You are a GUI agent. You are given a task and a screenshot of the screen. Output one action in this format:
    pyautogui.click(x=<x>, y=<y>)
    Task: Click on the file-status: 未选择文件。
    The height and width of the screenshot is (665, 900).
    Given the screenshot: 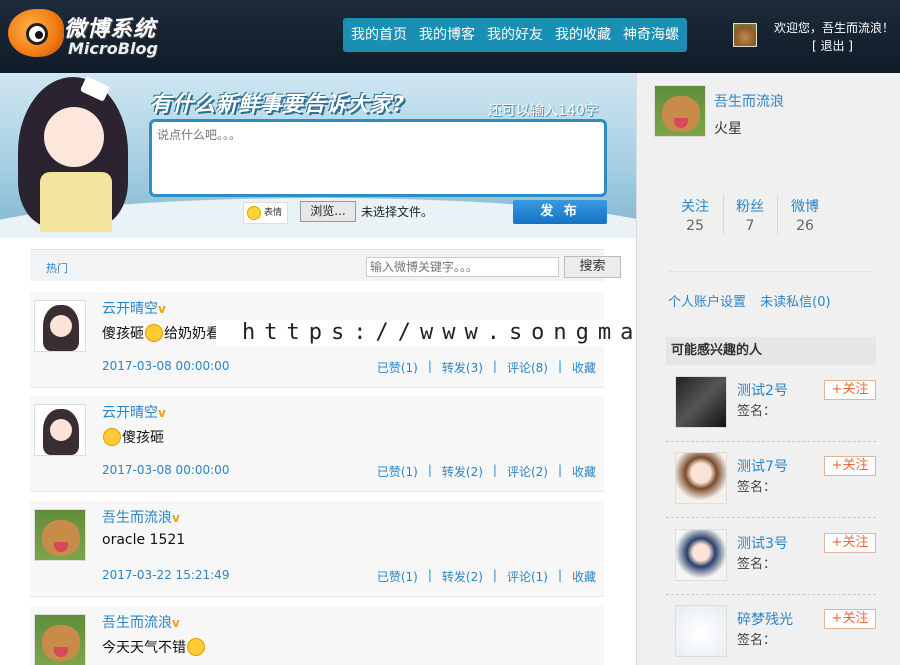 What is the action you would take?
    pyautogui.click(x=397, y=212)
    